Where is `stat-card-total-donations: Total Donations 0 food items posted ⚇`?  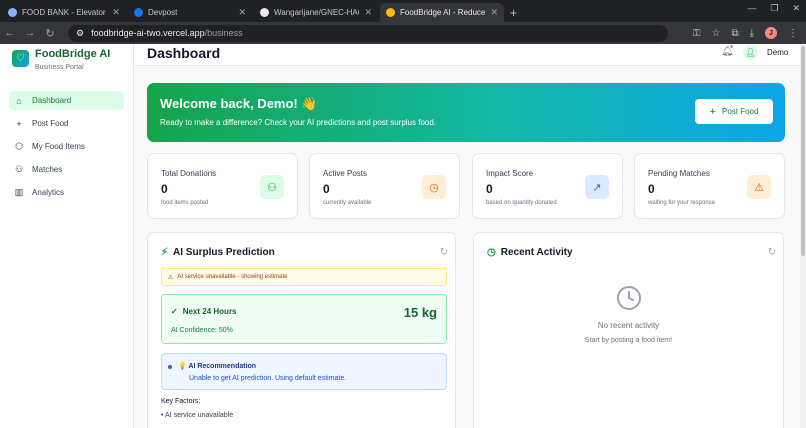
stat-card-total-donations: Total Donations 0 food items posted ⚇ is located at coordinates (222, 186).